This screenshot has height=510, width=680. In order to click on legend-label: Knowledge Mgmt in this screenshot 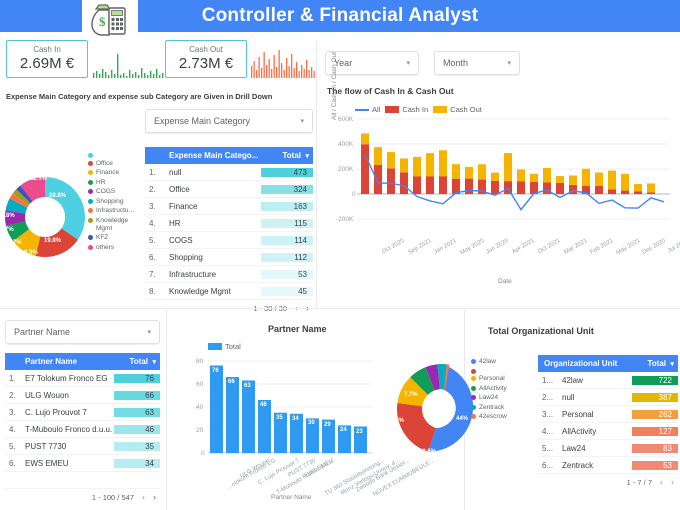, I will do `click(112, 224)`.